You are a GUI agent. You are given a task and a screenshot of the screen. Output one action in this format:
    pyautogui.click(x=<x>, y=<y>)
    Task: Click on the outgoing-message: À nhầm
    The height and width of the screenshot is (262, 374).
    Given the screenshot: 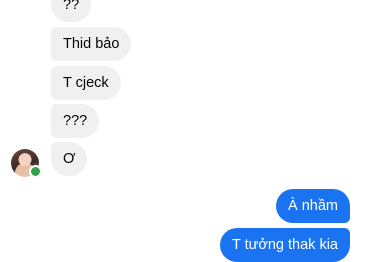 What is the action you would take?
    pyautogui.click(x=313, y=206)
    